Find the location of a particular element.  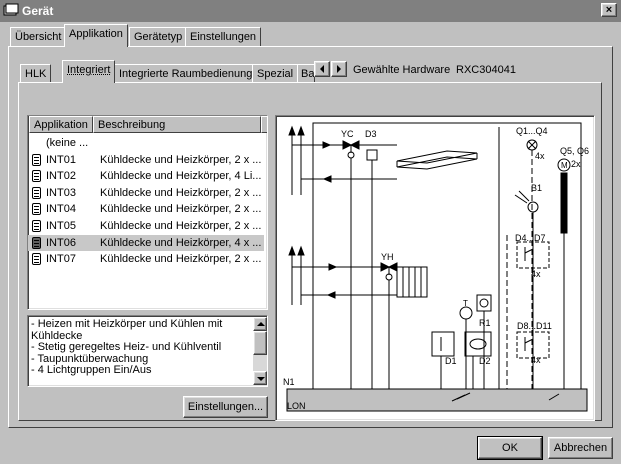

label-t: T is located at coordinates (465, 303).